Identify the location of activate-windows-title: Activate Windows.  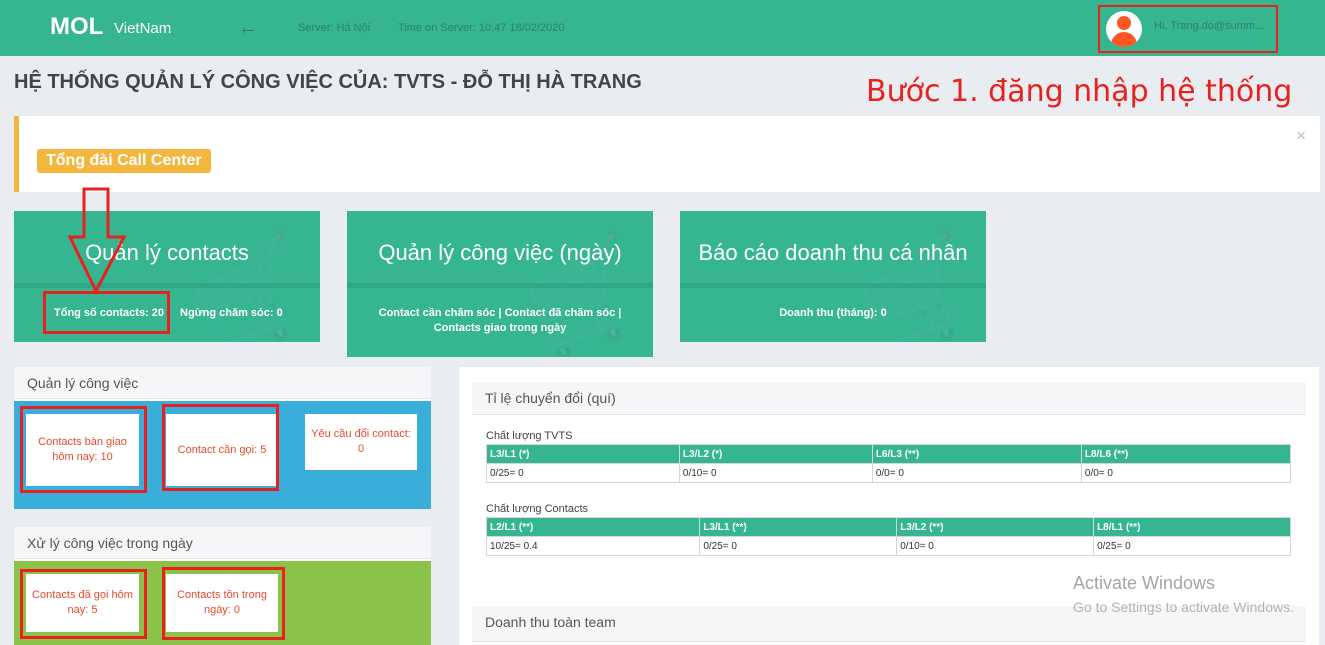
(1144, 583).